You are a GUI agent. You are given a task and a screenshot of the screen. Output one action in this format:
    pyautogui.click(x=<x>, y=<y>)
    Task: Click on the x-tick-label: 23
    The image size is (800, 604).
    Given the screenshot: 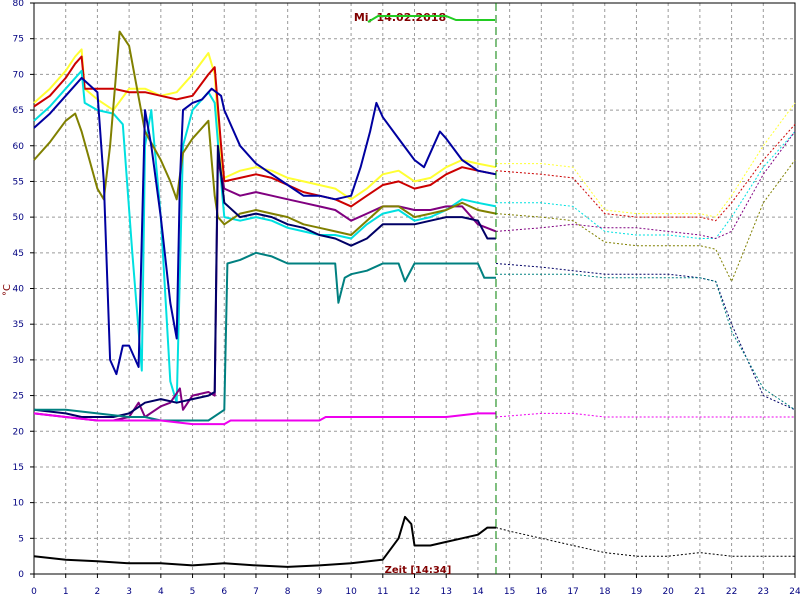 What is the action you would take?
    pyautogui.click(x=763, y=592)
    